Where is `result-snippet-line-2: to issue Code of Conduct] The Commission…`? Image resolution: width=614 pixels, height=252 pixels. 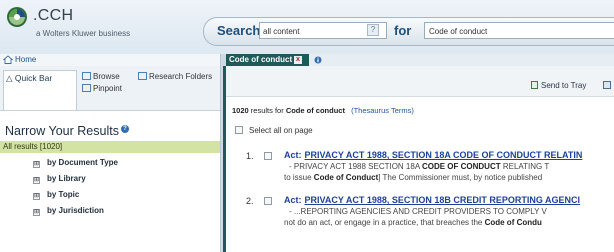
result-snippet-line-2: to issue Code of Conduct] The Commission… is located at coordinates (413, 177).